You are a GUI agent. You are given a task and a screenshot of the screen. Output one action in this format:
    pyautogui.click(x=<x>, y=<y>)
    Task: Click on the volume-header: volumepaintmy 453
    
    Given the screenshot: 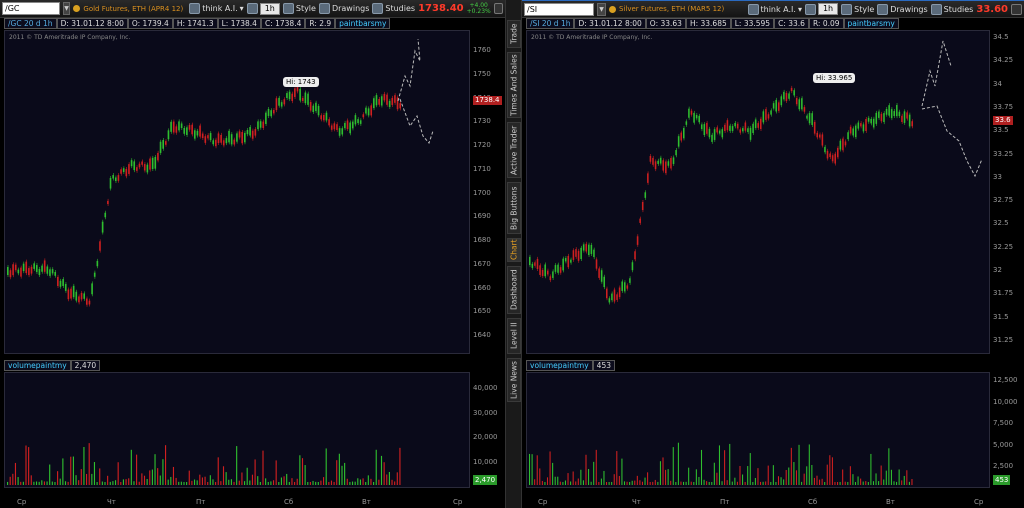 What is the action you would take?
    pyautogui.click(x=570, y=366)
    